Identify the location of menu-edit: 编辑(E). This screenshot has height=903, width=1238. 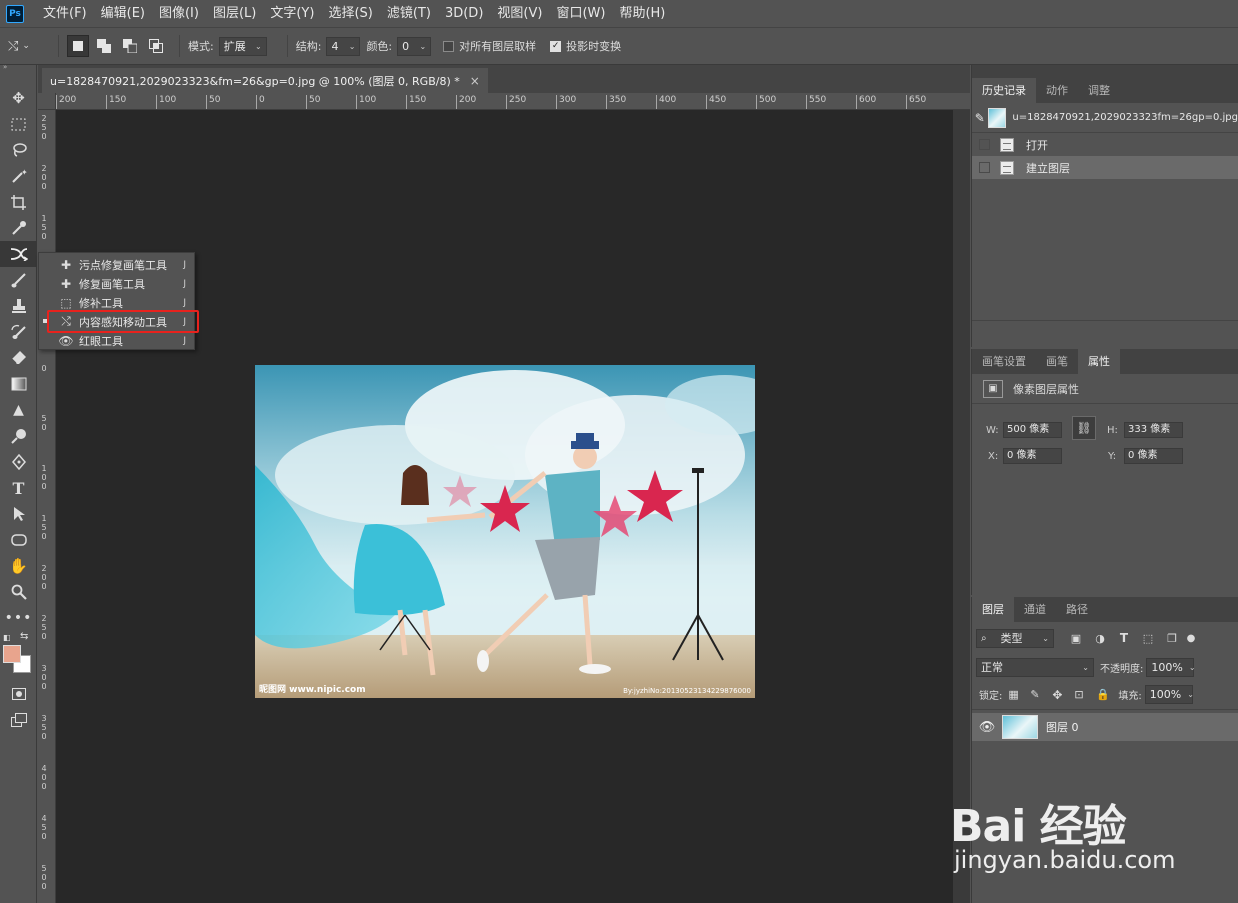
(123, 13).